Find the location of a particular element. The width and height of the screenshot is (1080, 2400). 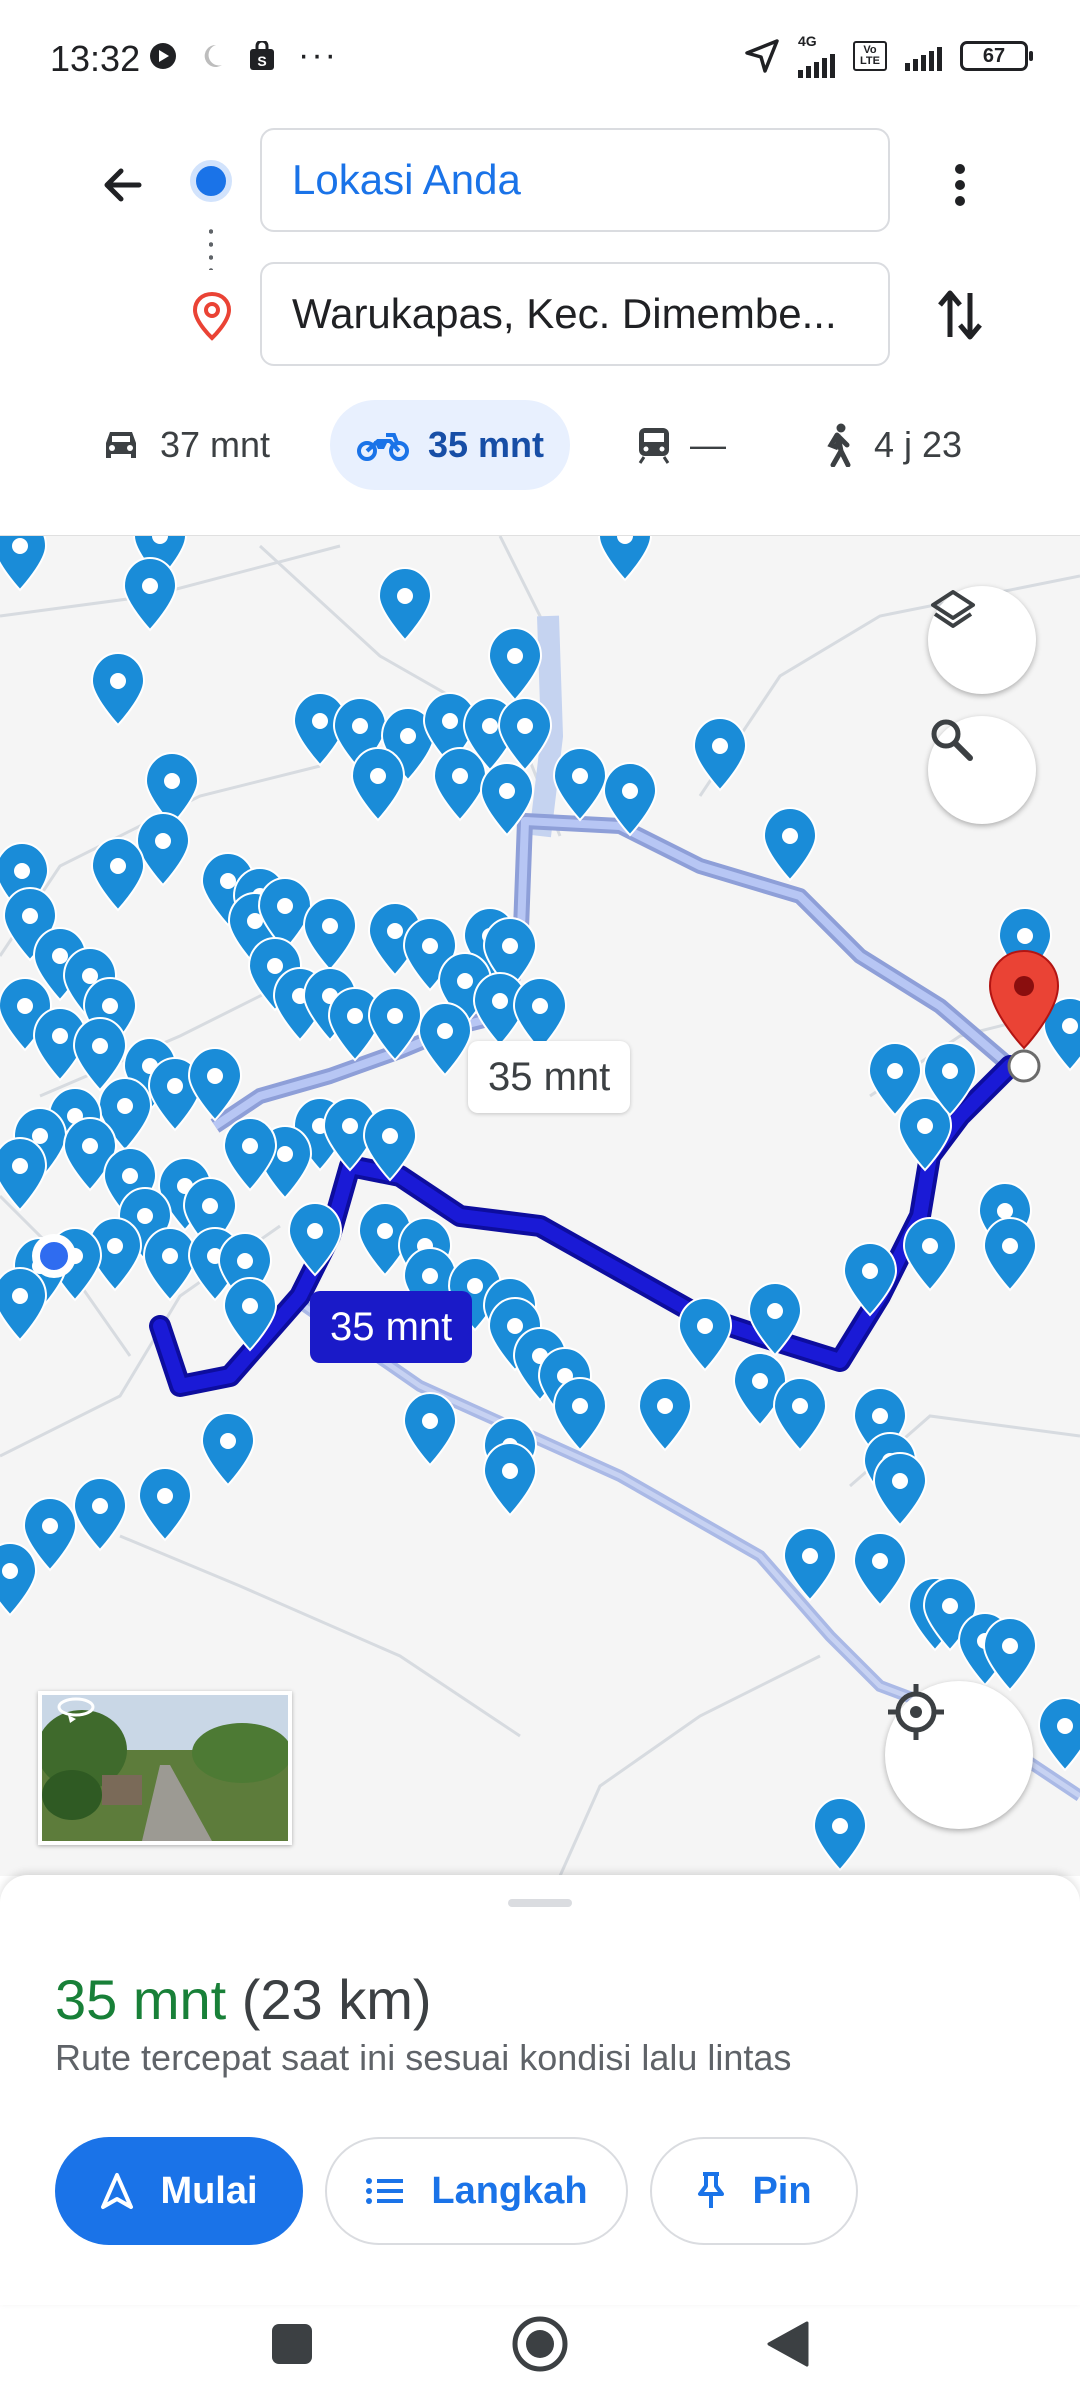

recenter-button is located at coordinates (959, 1755).